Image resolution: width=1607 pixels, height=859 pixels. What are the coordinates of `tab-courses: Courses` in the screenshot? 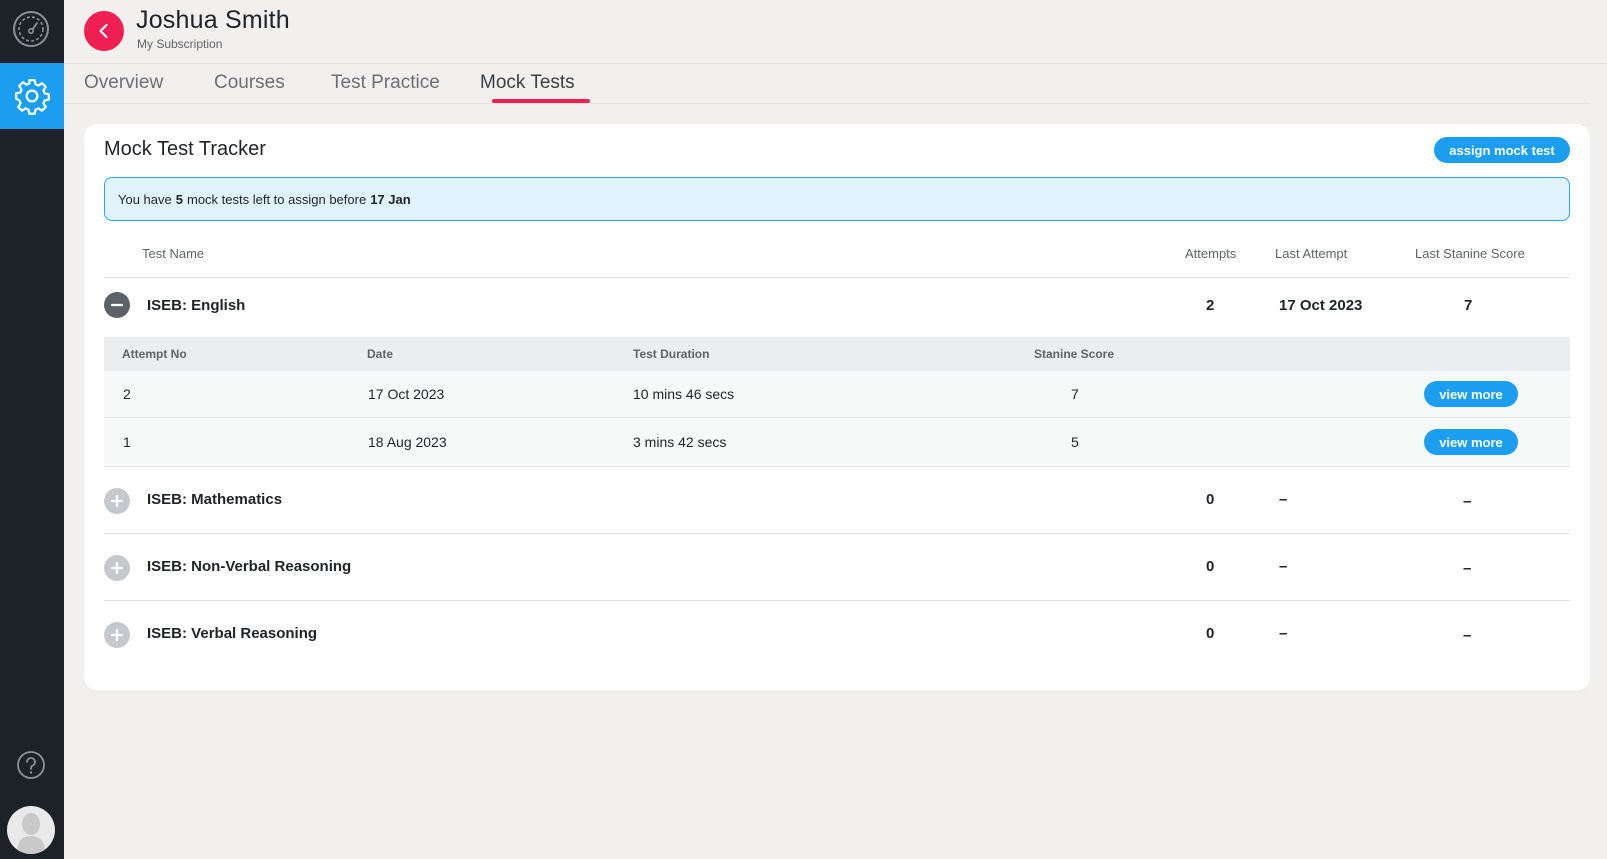 It's located at (249, 83).